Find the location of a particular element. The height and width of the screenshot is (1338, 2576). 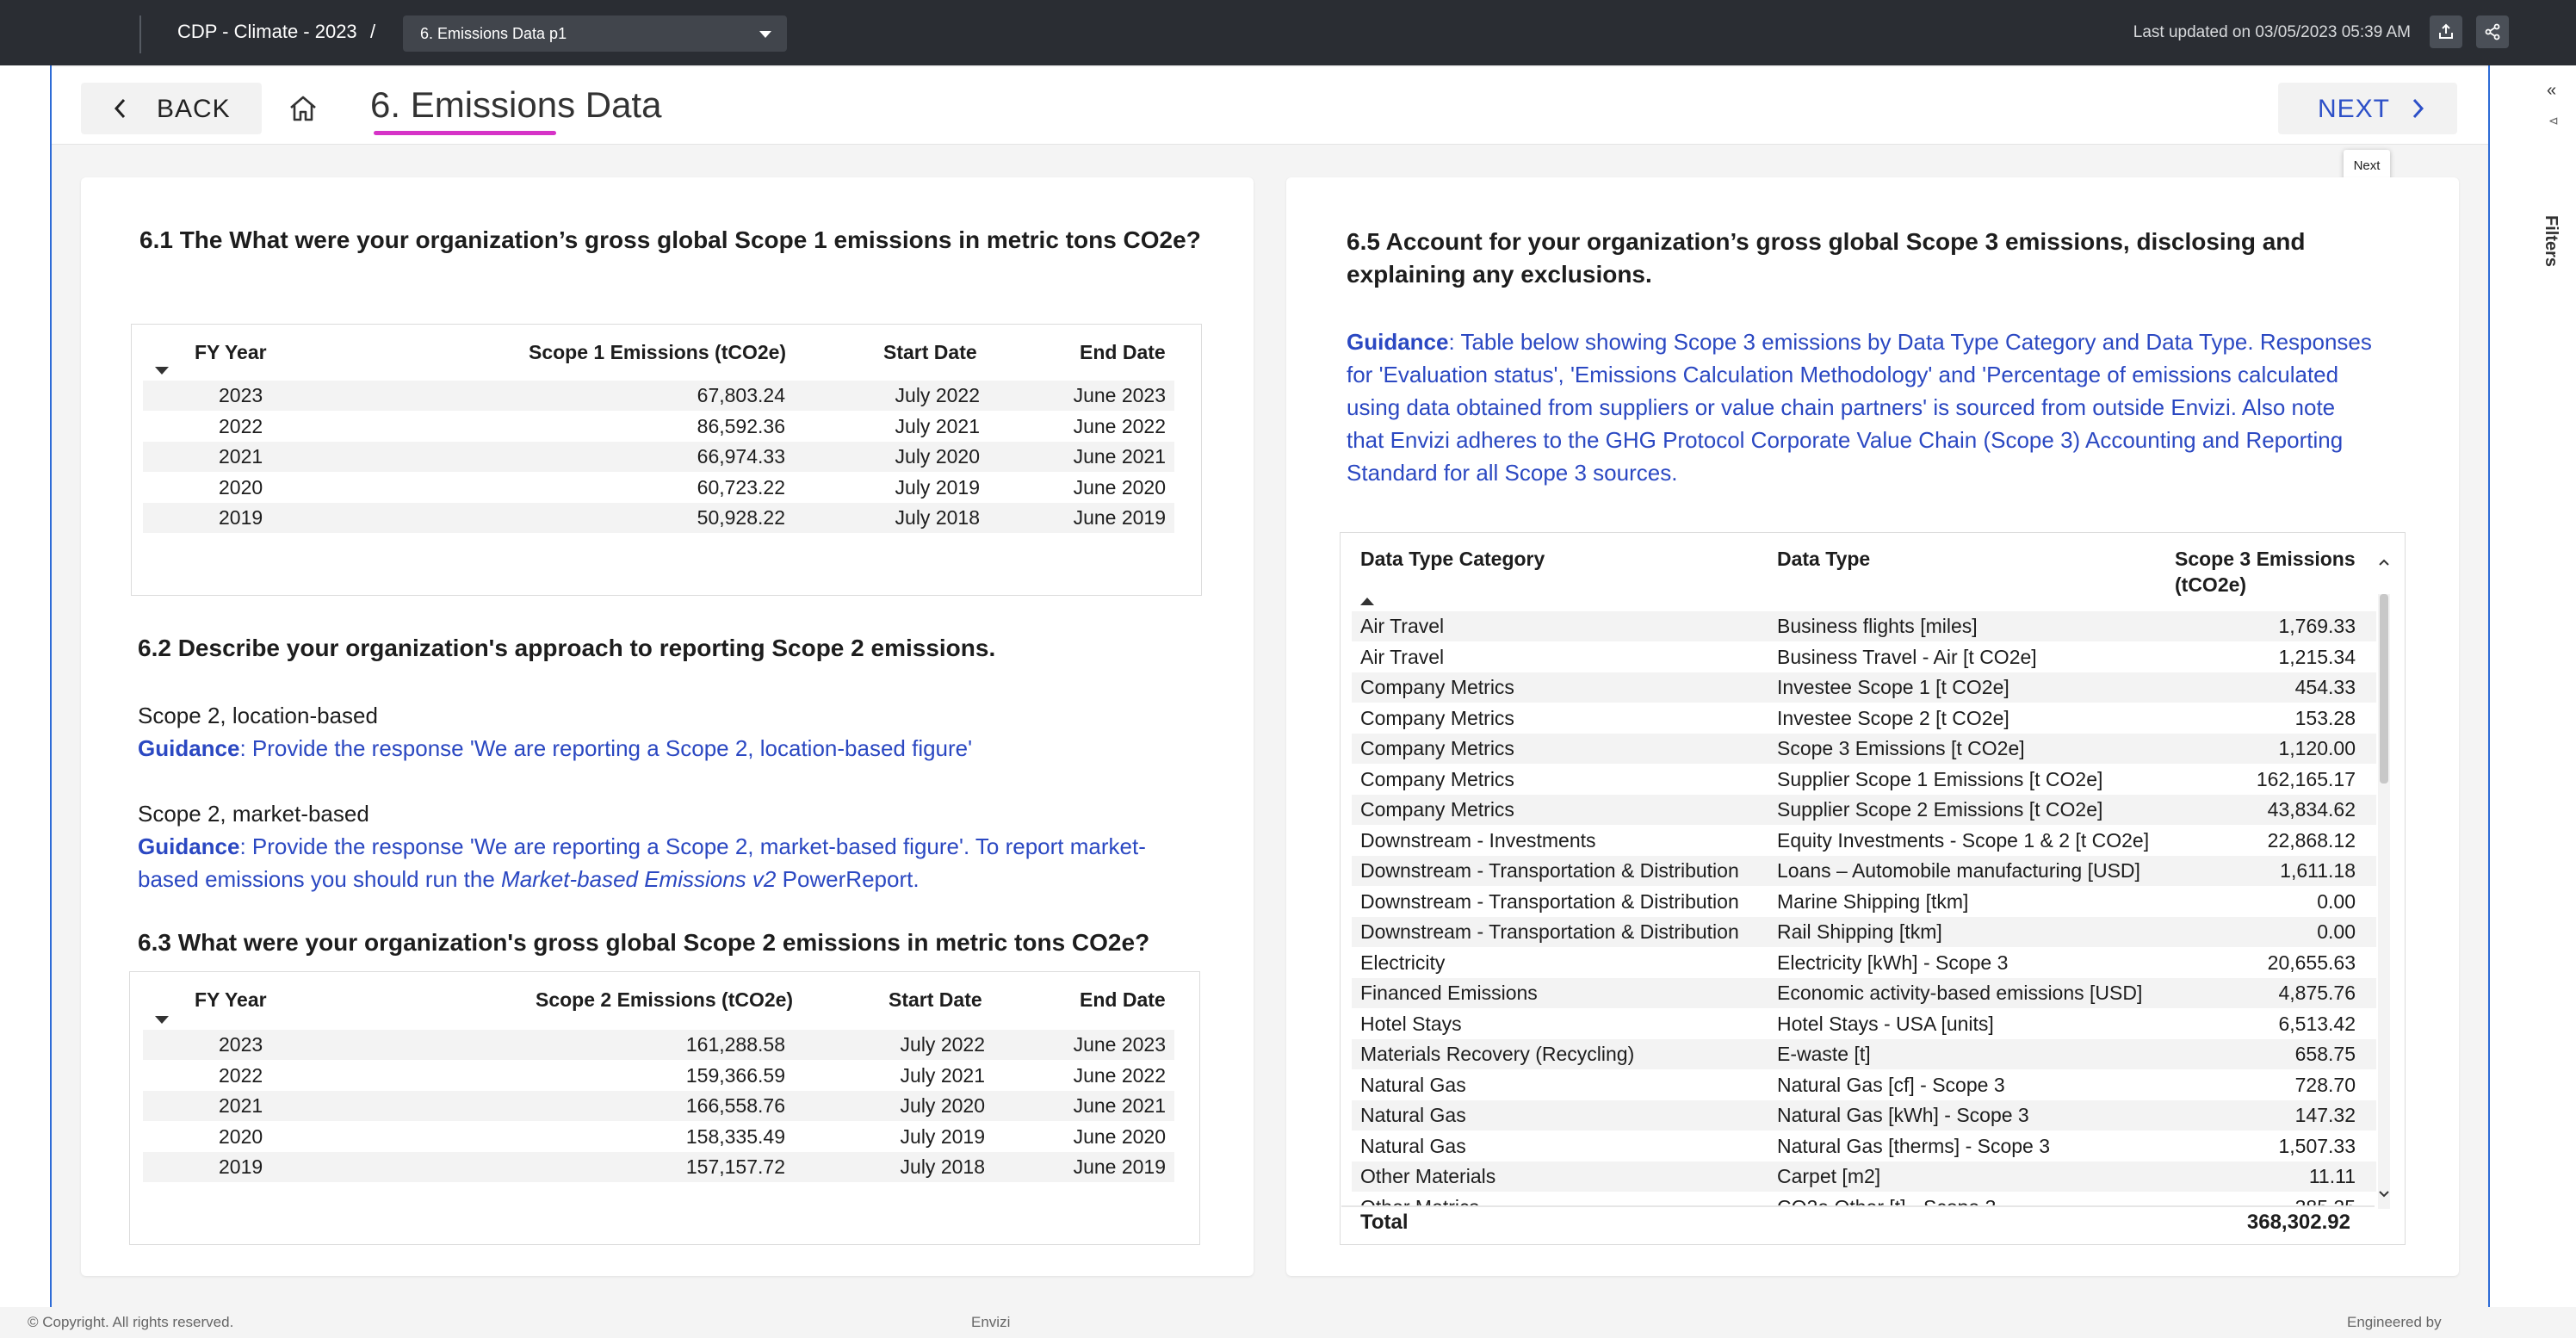

scope3-header-category: Data Type Category is located at coordinates (1453, 559).